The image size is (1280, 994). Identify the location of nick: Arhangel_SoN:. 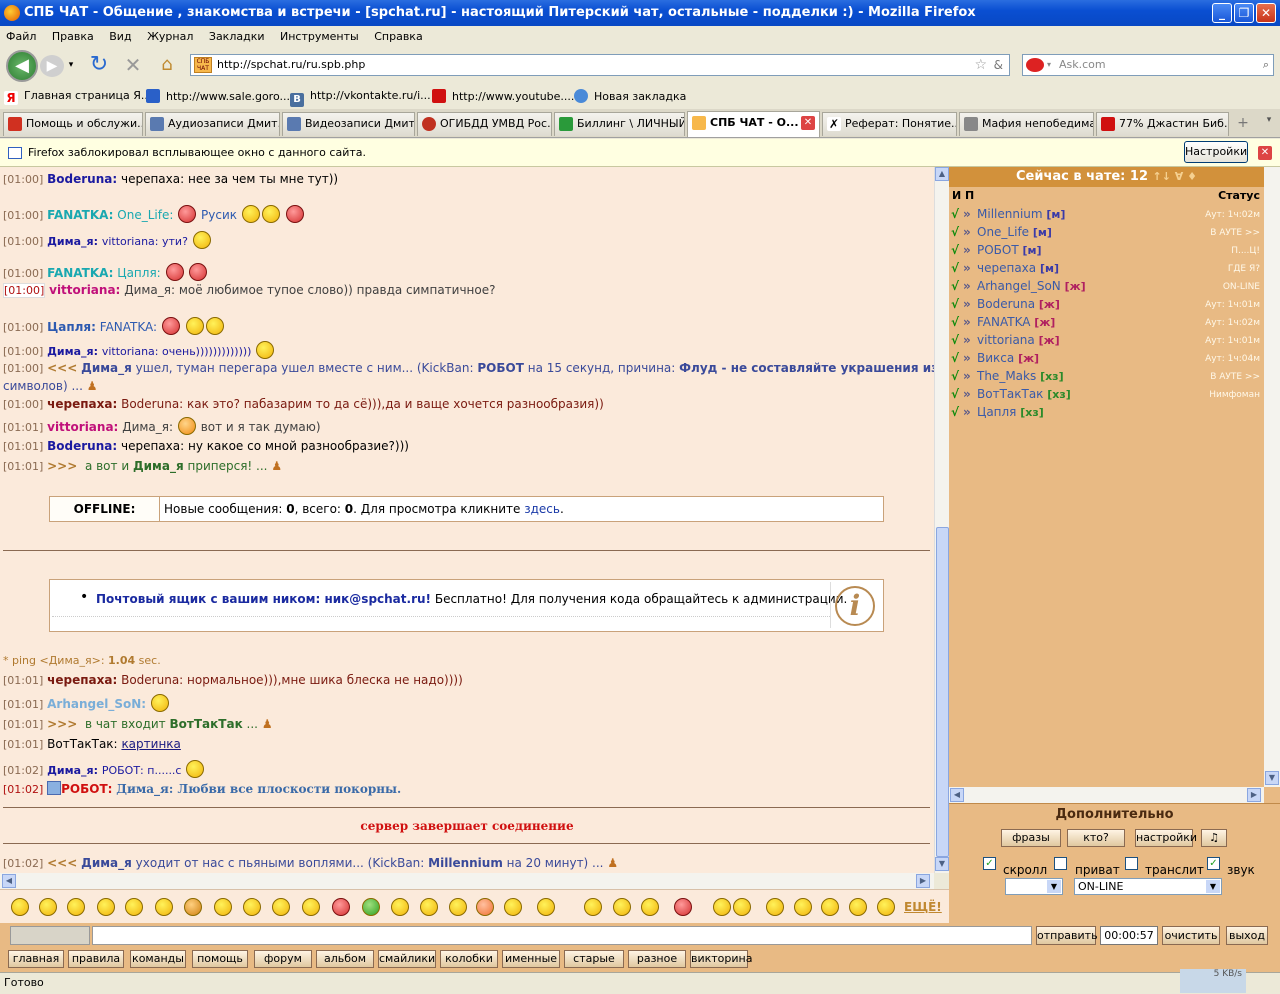
(96, 704).